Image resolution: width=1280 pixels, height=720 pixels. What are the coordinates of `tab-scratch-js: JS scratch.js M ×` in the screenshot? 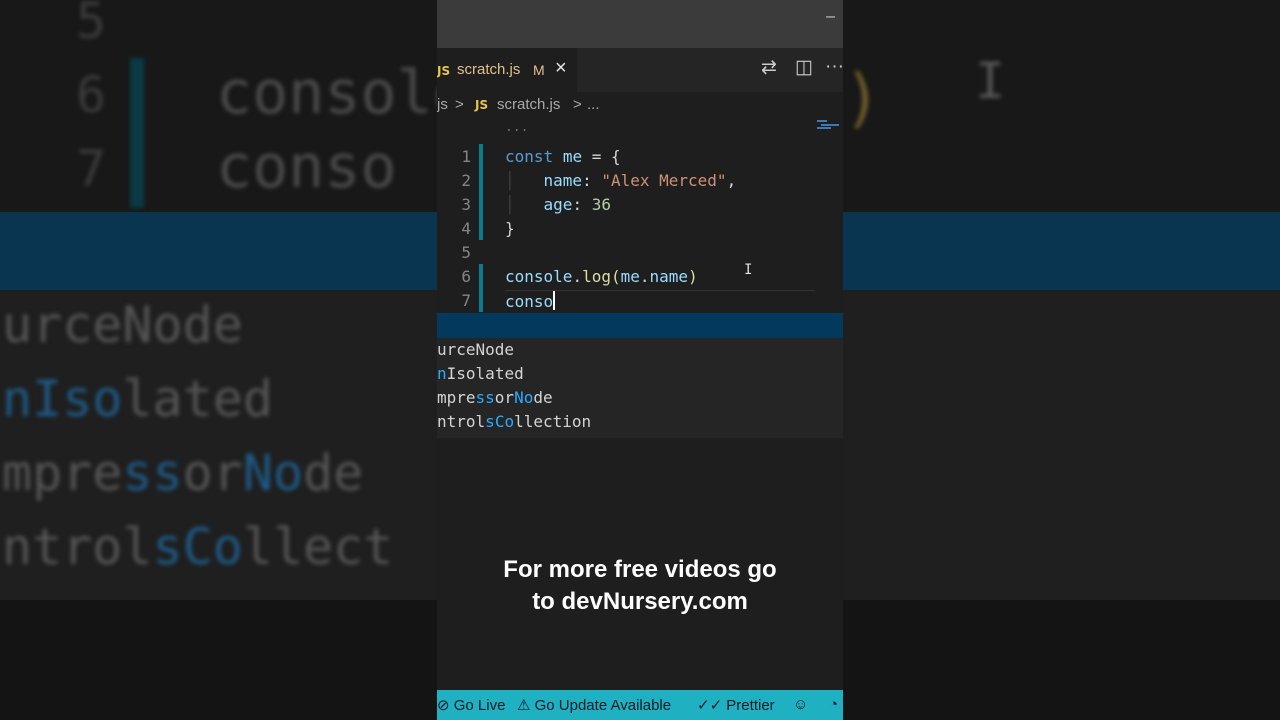 It's located at (507, 70).